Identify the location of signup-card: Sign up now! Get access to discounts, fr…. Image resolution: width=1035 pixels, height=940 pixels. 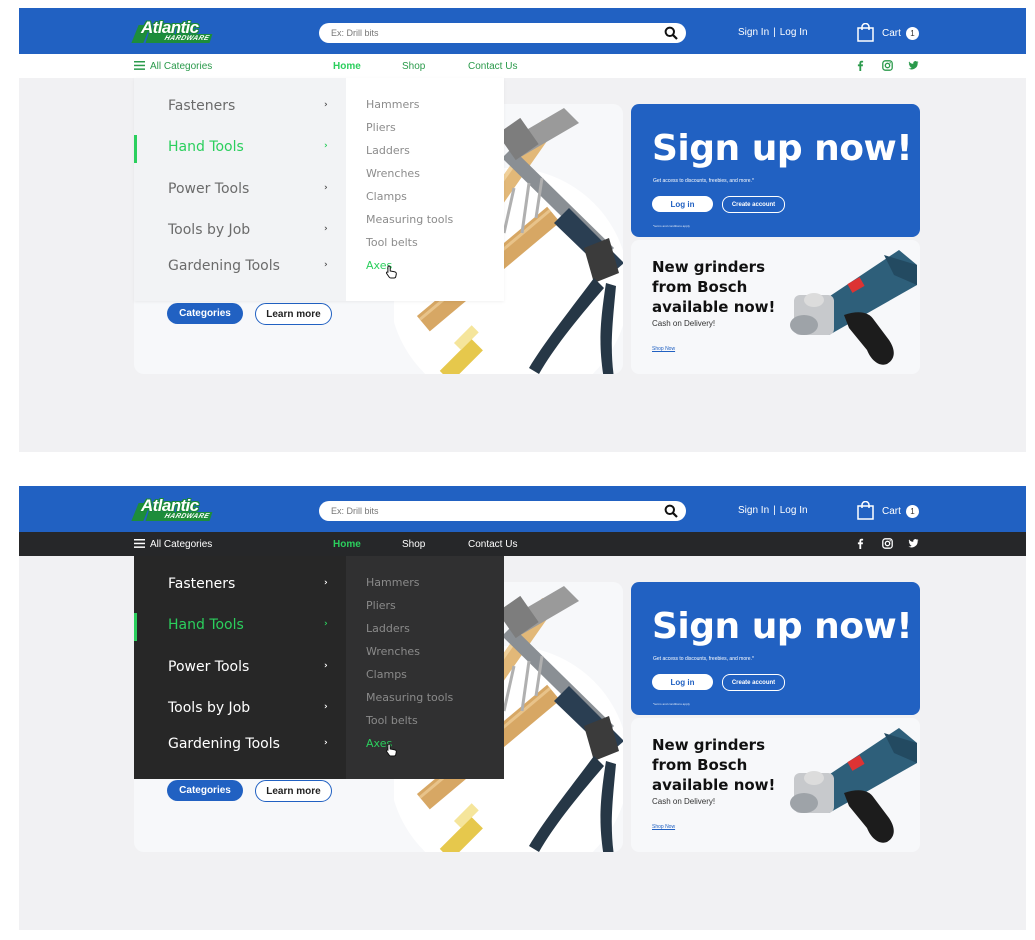
(775, 648).